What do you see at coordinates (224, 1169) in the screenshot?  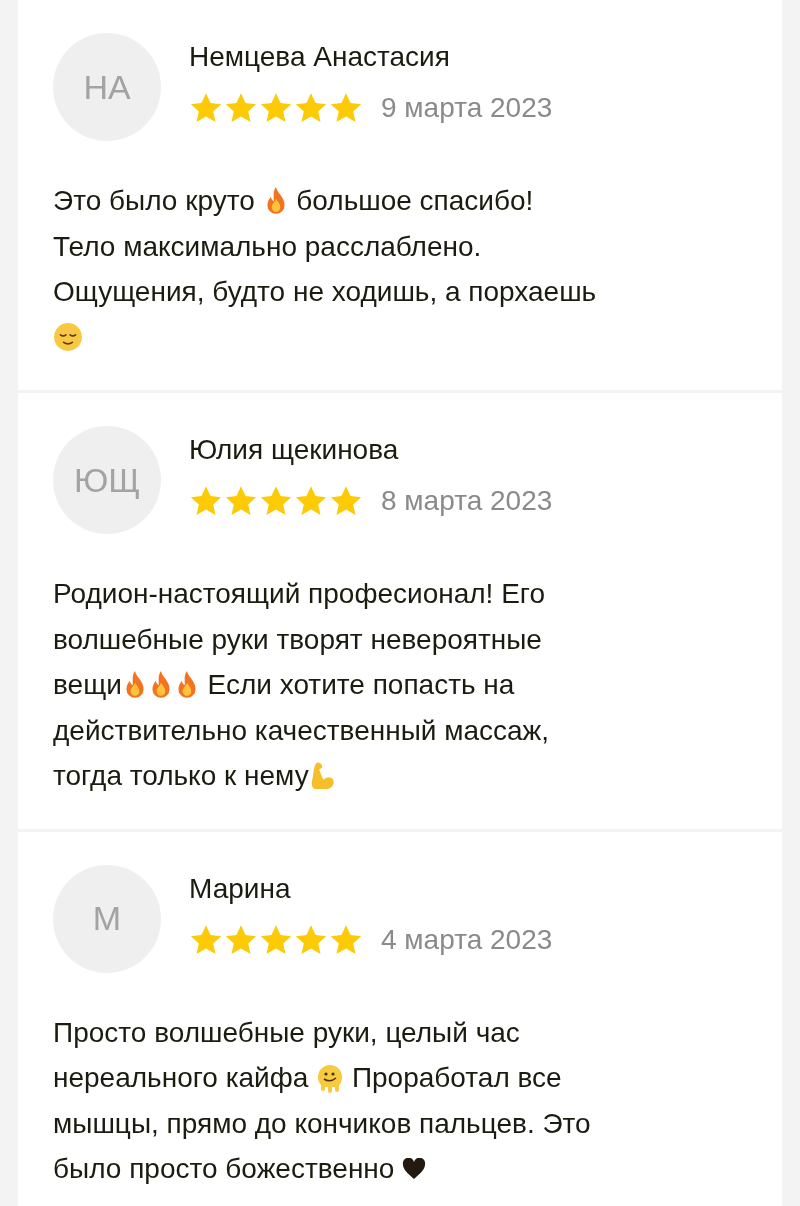 I see `review-text: было просто божественно` at bounding box center [224, 1169].